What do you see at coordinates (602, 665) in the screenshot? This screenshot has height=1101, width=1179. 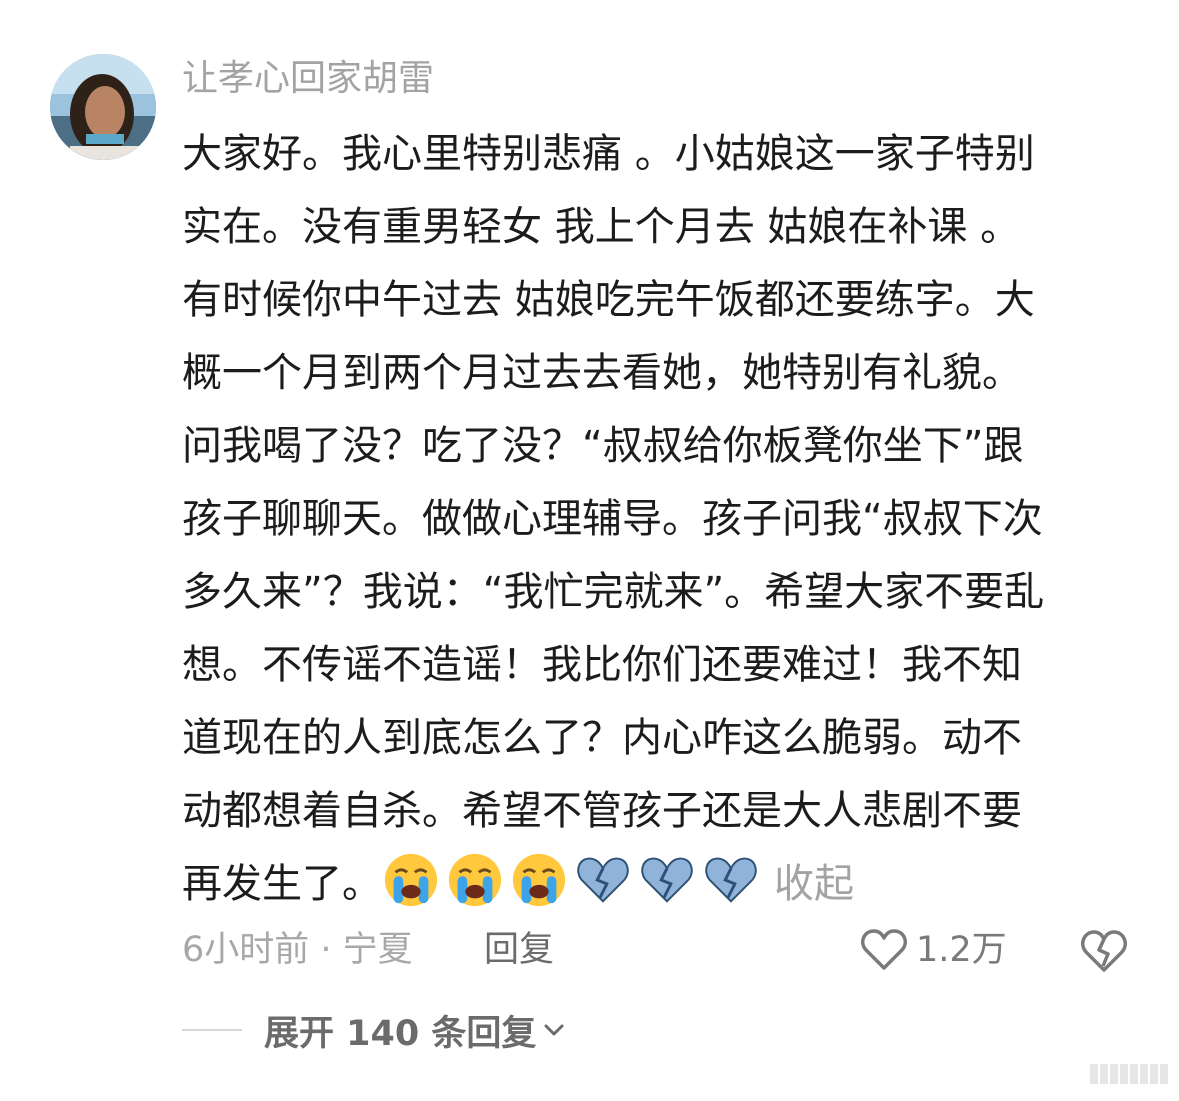 I see `comment-text-line: 想。不传谣不造谣！我比你们还要难过！我不知` at bounding box center [602, 665].